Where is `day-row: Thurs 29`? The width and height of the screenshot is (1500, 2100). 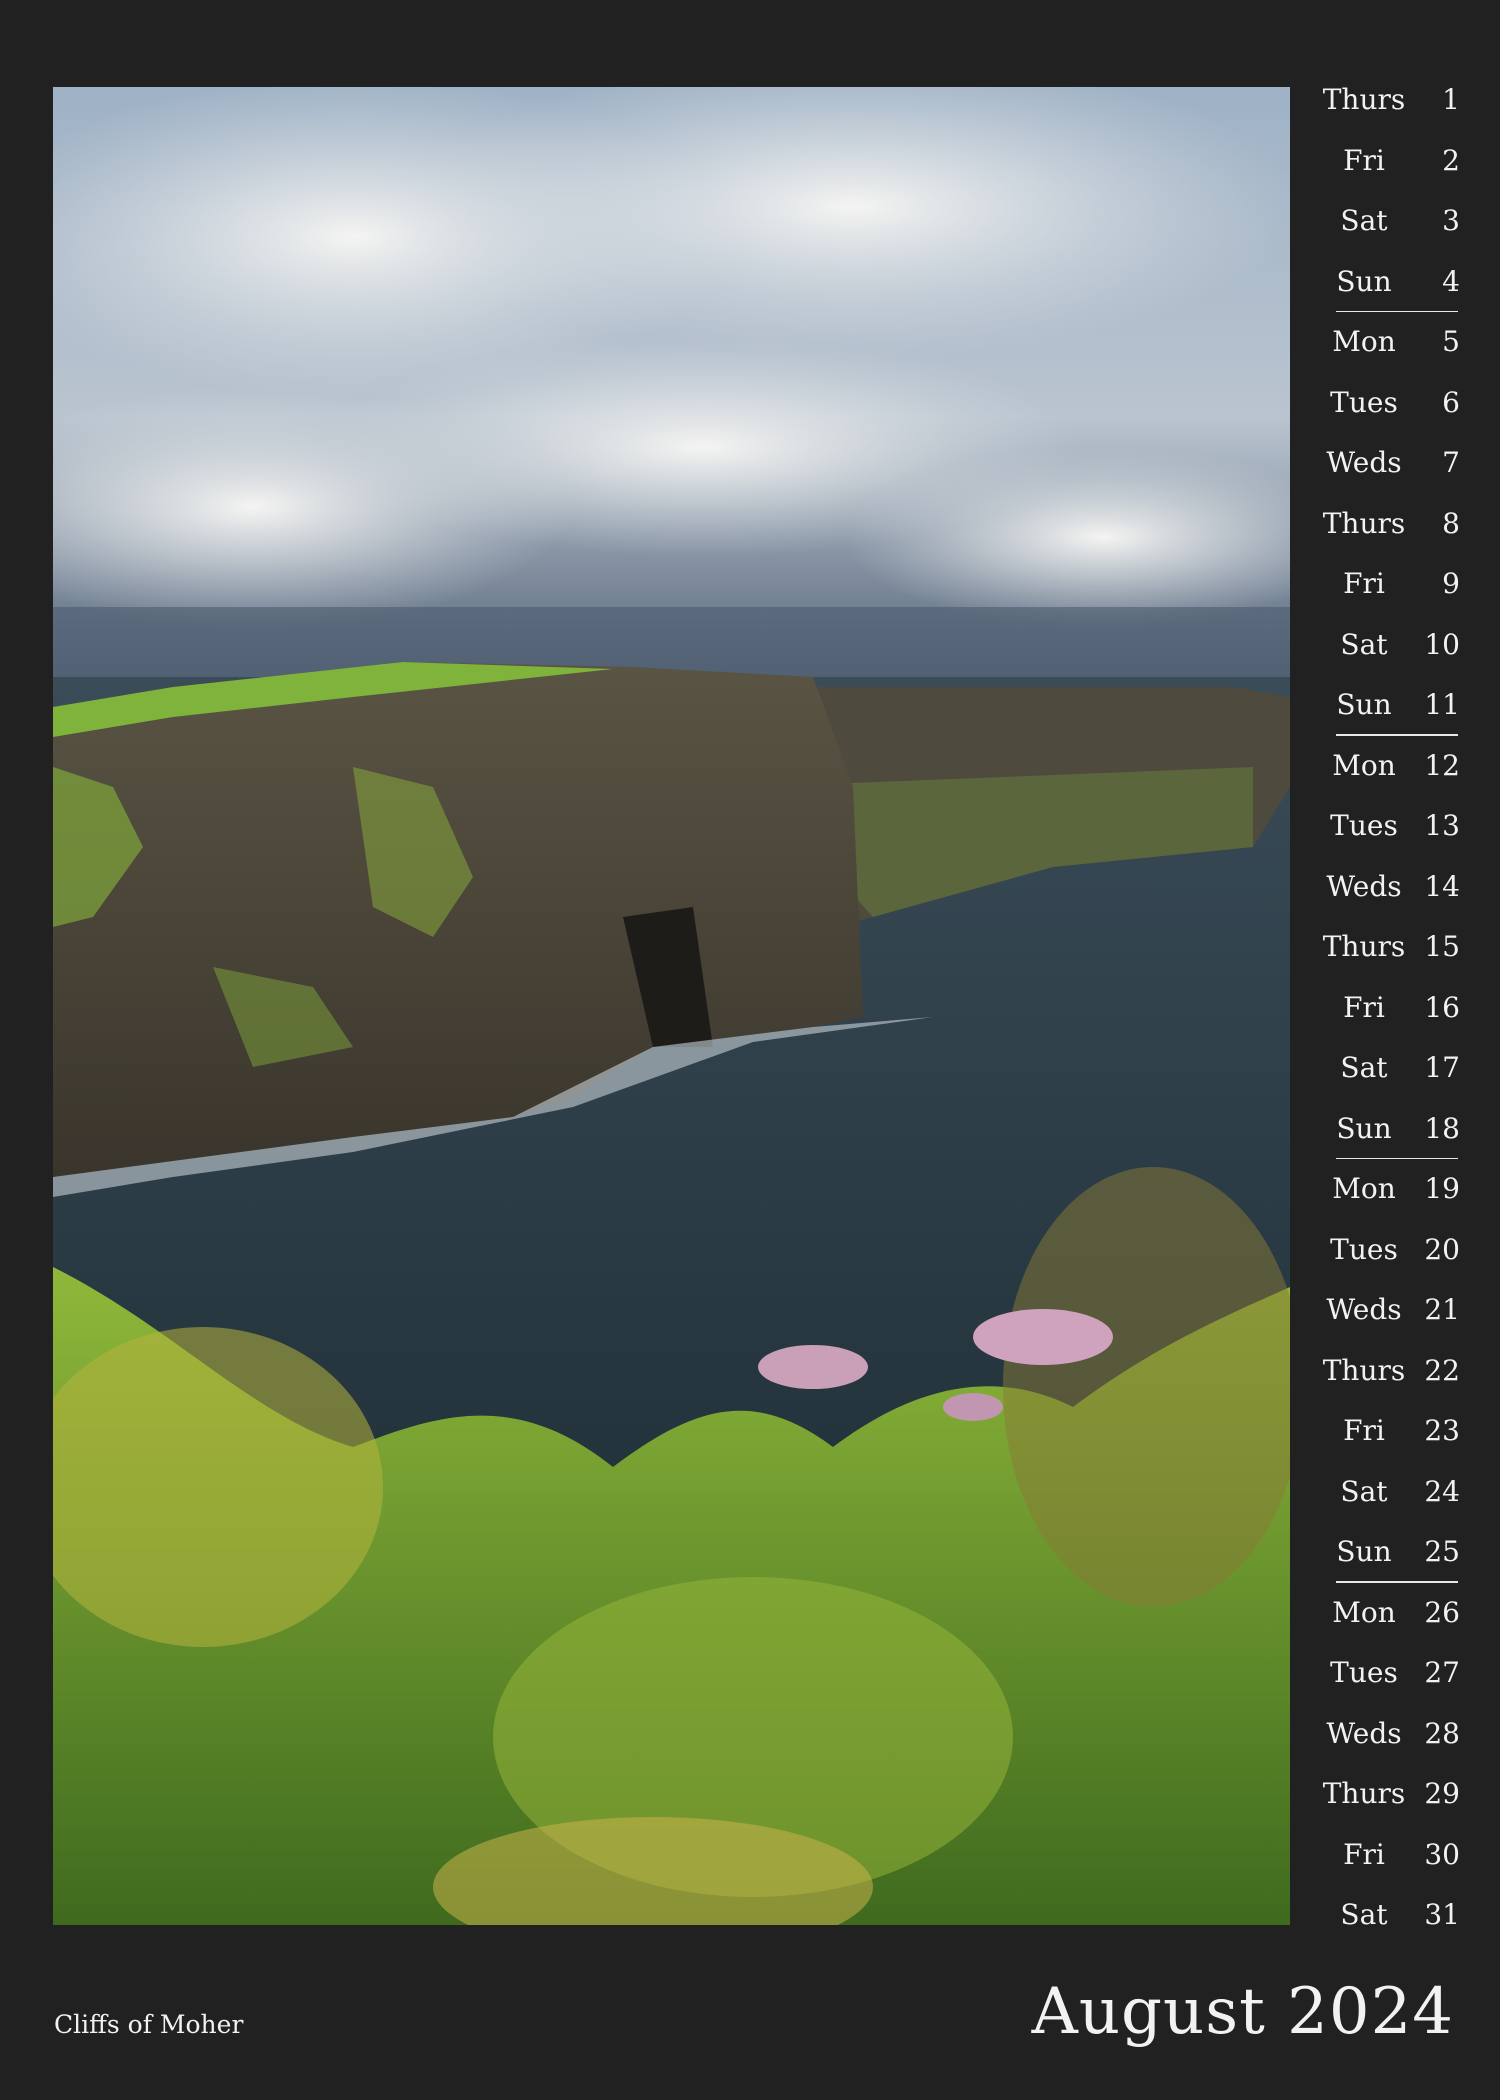 day-row: Thurs 29 is located at coordinates (1385, 1804).